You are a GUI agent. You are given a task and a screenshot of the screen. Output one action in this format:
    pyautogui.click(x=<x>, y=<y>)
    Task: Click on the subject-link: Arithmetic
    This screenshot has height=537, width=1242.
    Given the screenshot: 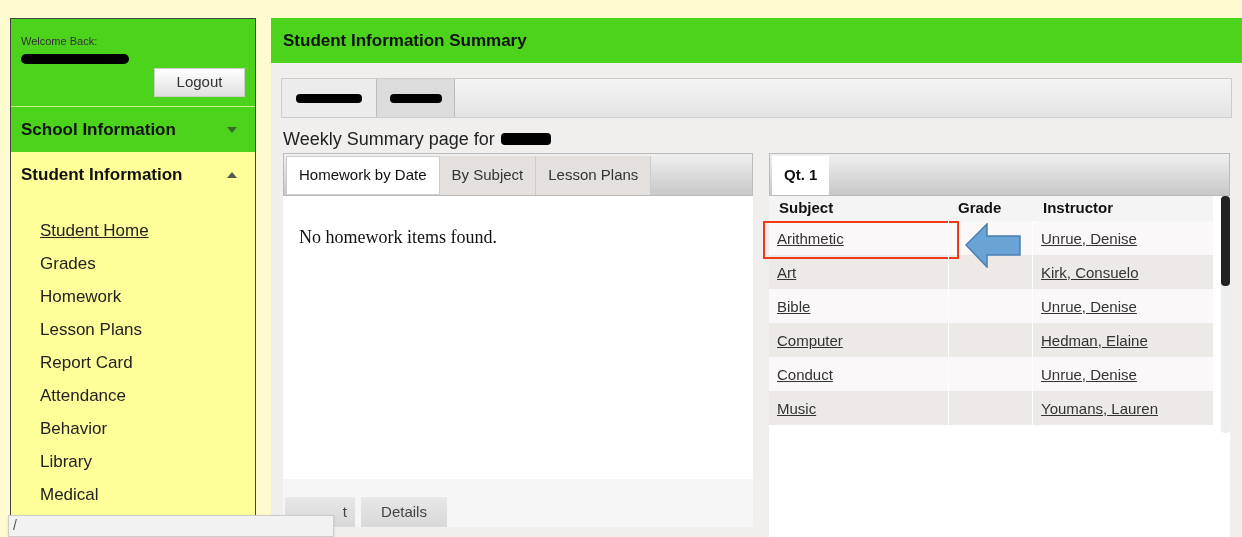 What is the action you would take?
    pyautogui.click(x=810, y=238)
    